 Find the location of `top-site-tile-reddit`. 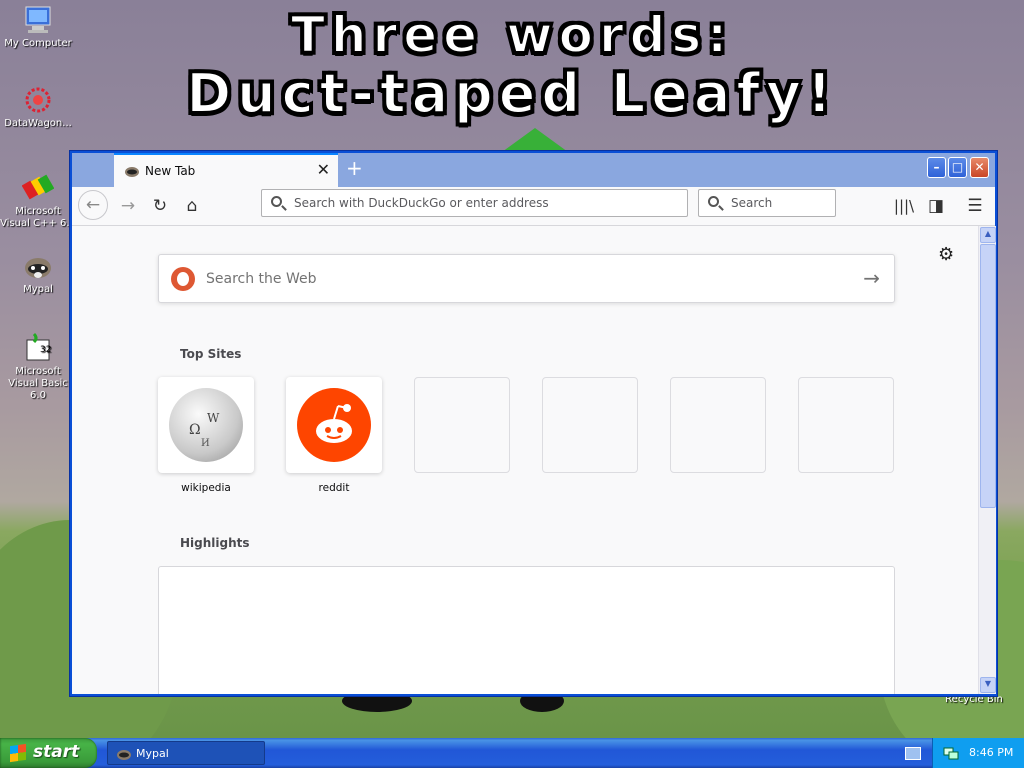

top-site-tile-reddit is located at coordinates (334, 425).